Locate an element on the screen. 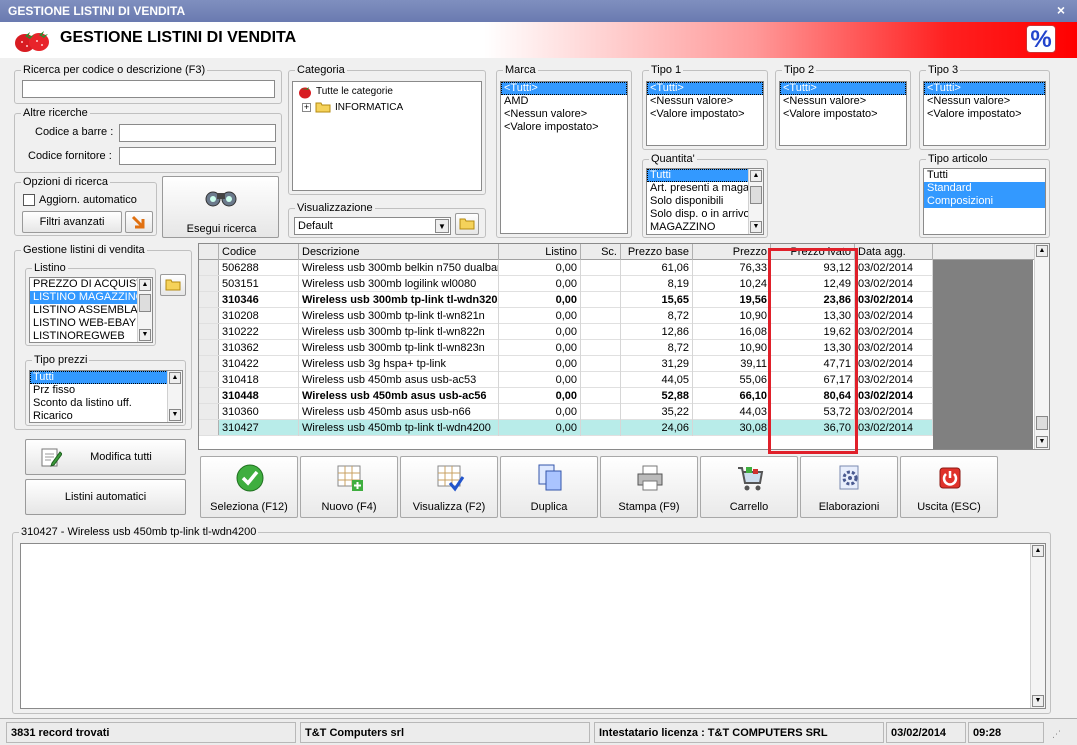 Image resolution: width=1077 pixels, height=745 pixels. quantity-item: Solo disponibili is located at coordinates (705, 201).